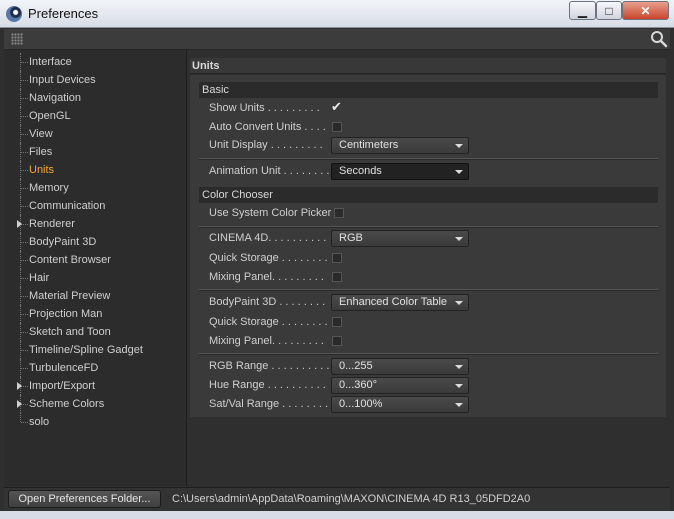 This screenshot has height=519, width=674. Describe the element at coordinates (55, 98) in the screenshot. I see `sidebar-item-label: Navigation` at that location.